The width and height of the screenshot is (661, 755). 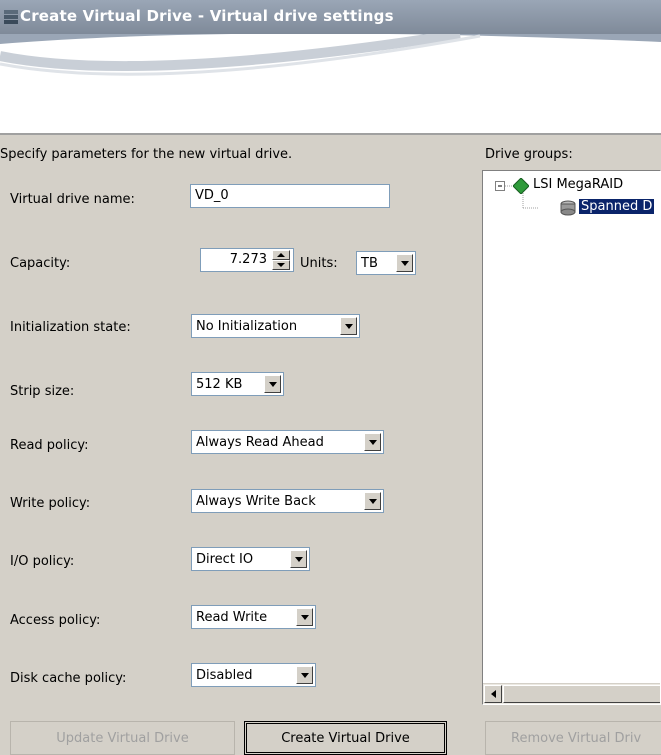 I want to click on spin-down-icon, so click(x=281, y=265).